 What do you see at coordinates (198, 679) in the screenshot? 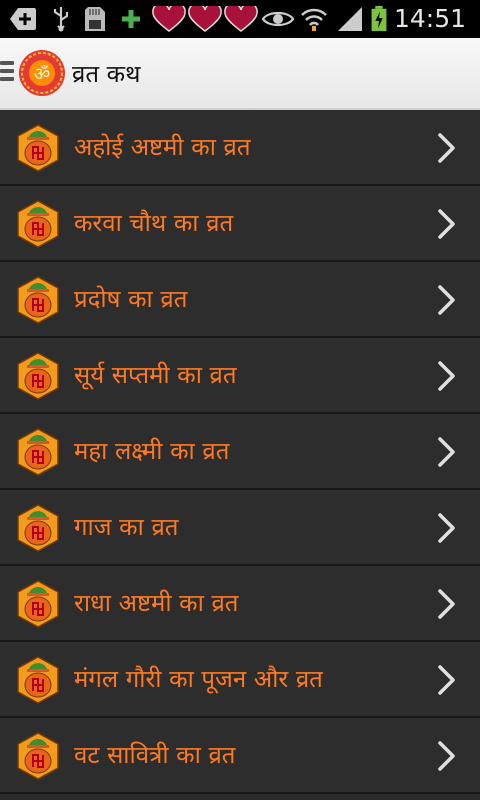
I see `list-item-label: मंगल गौरी का पूजन और व्रत` at bounding box center [198, 679].